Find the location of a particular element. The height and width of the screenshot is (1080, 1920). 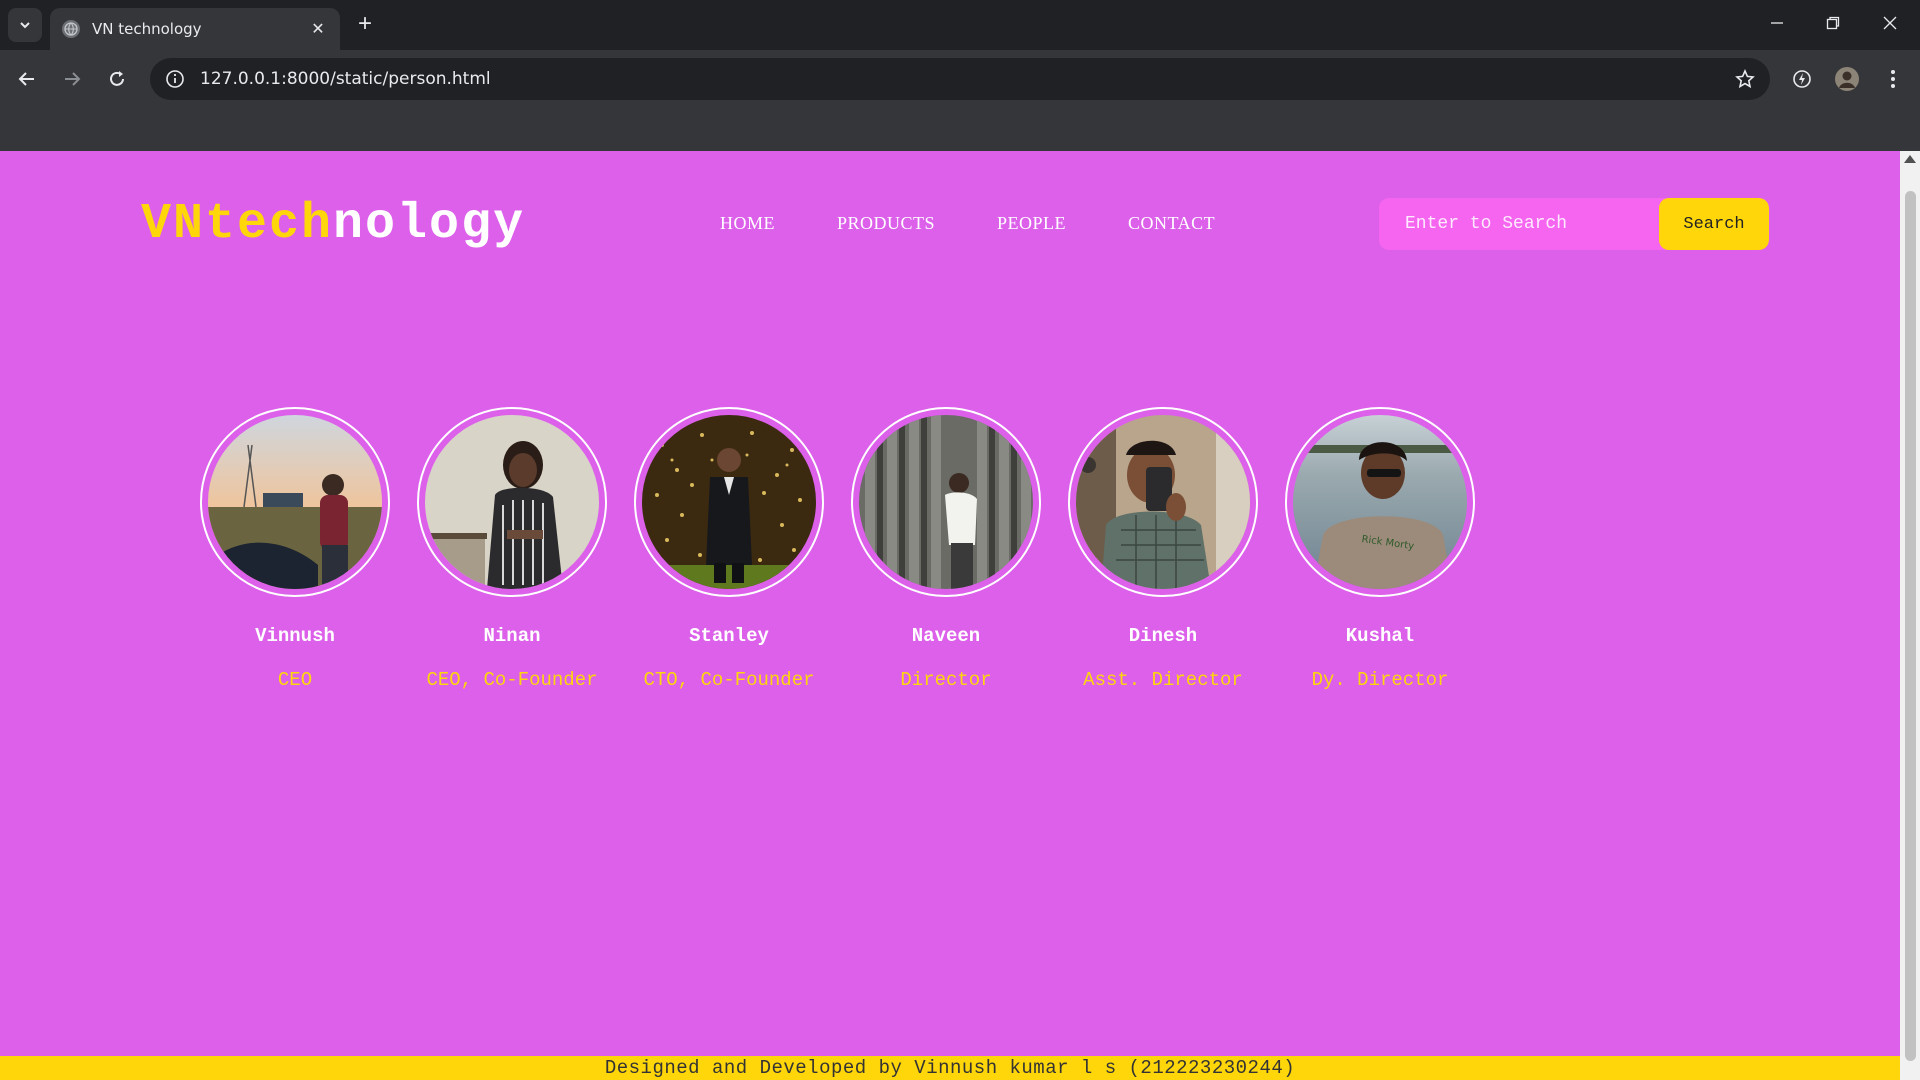

browser-tab: VN technology ✕ is located at coordinates (195, 29).